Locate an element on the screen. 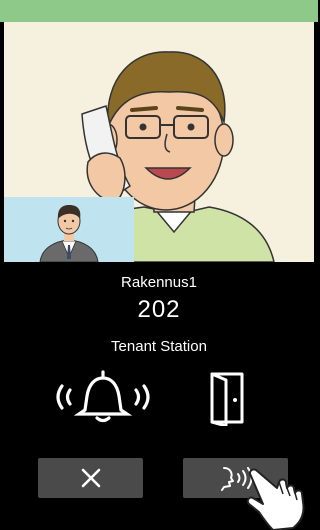  ringing-bell-icon is located at coordinates (103, 396).